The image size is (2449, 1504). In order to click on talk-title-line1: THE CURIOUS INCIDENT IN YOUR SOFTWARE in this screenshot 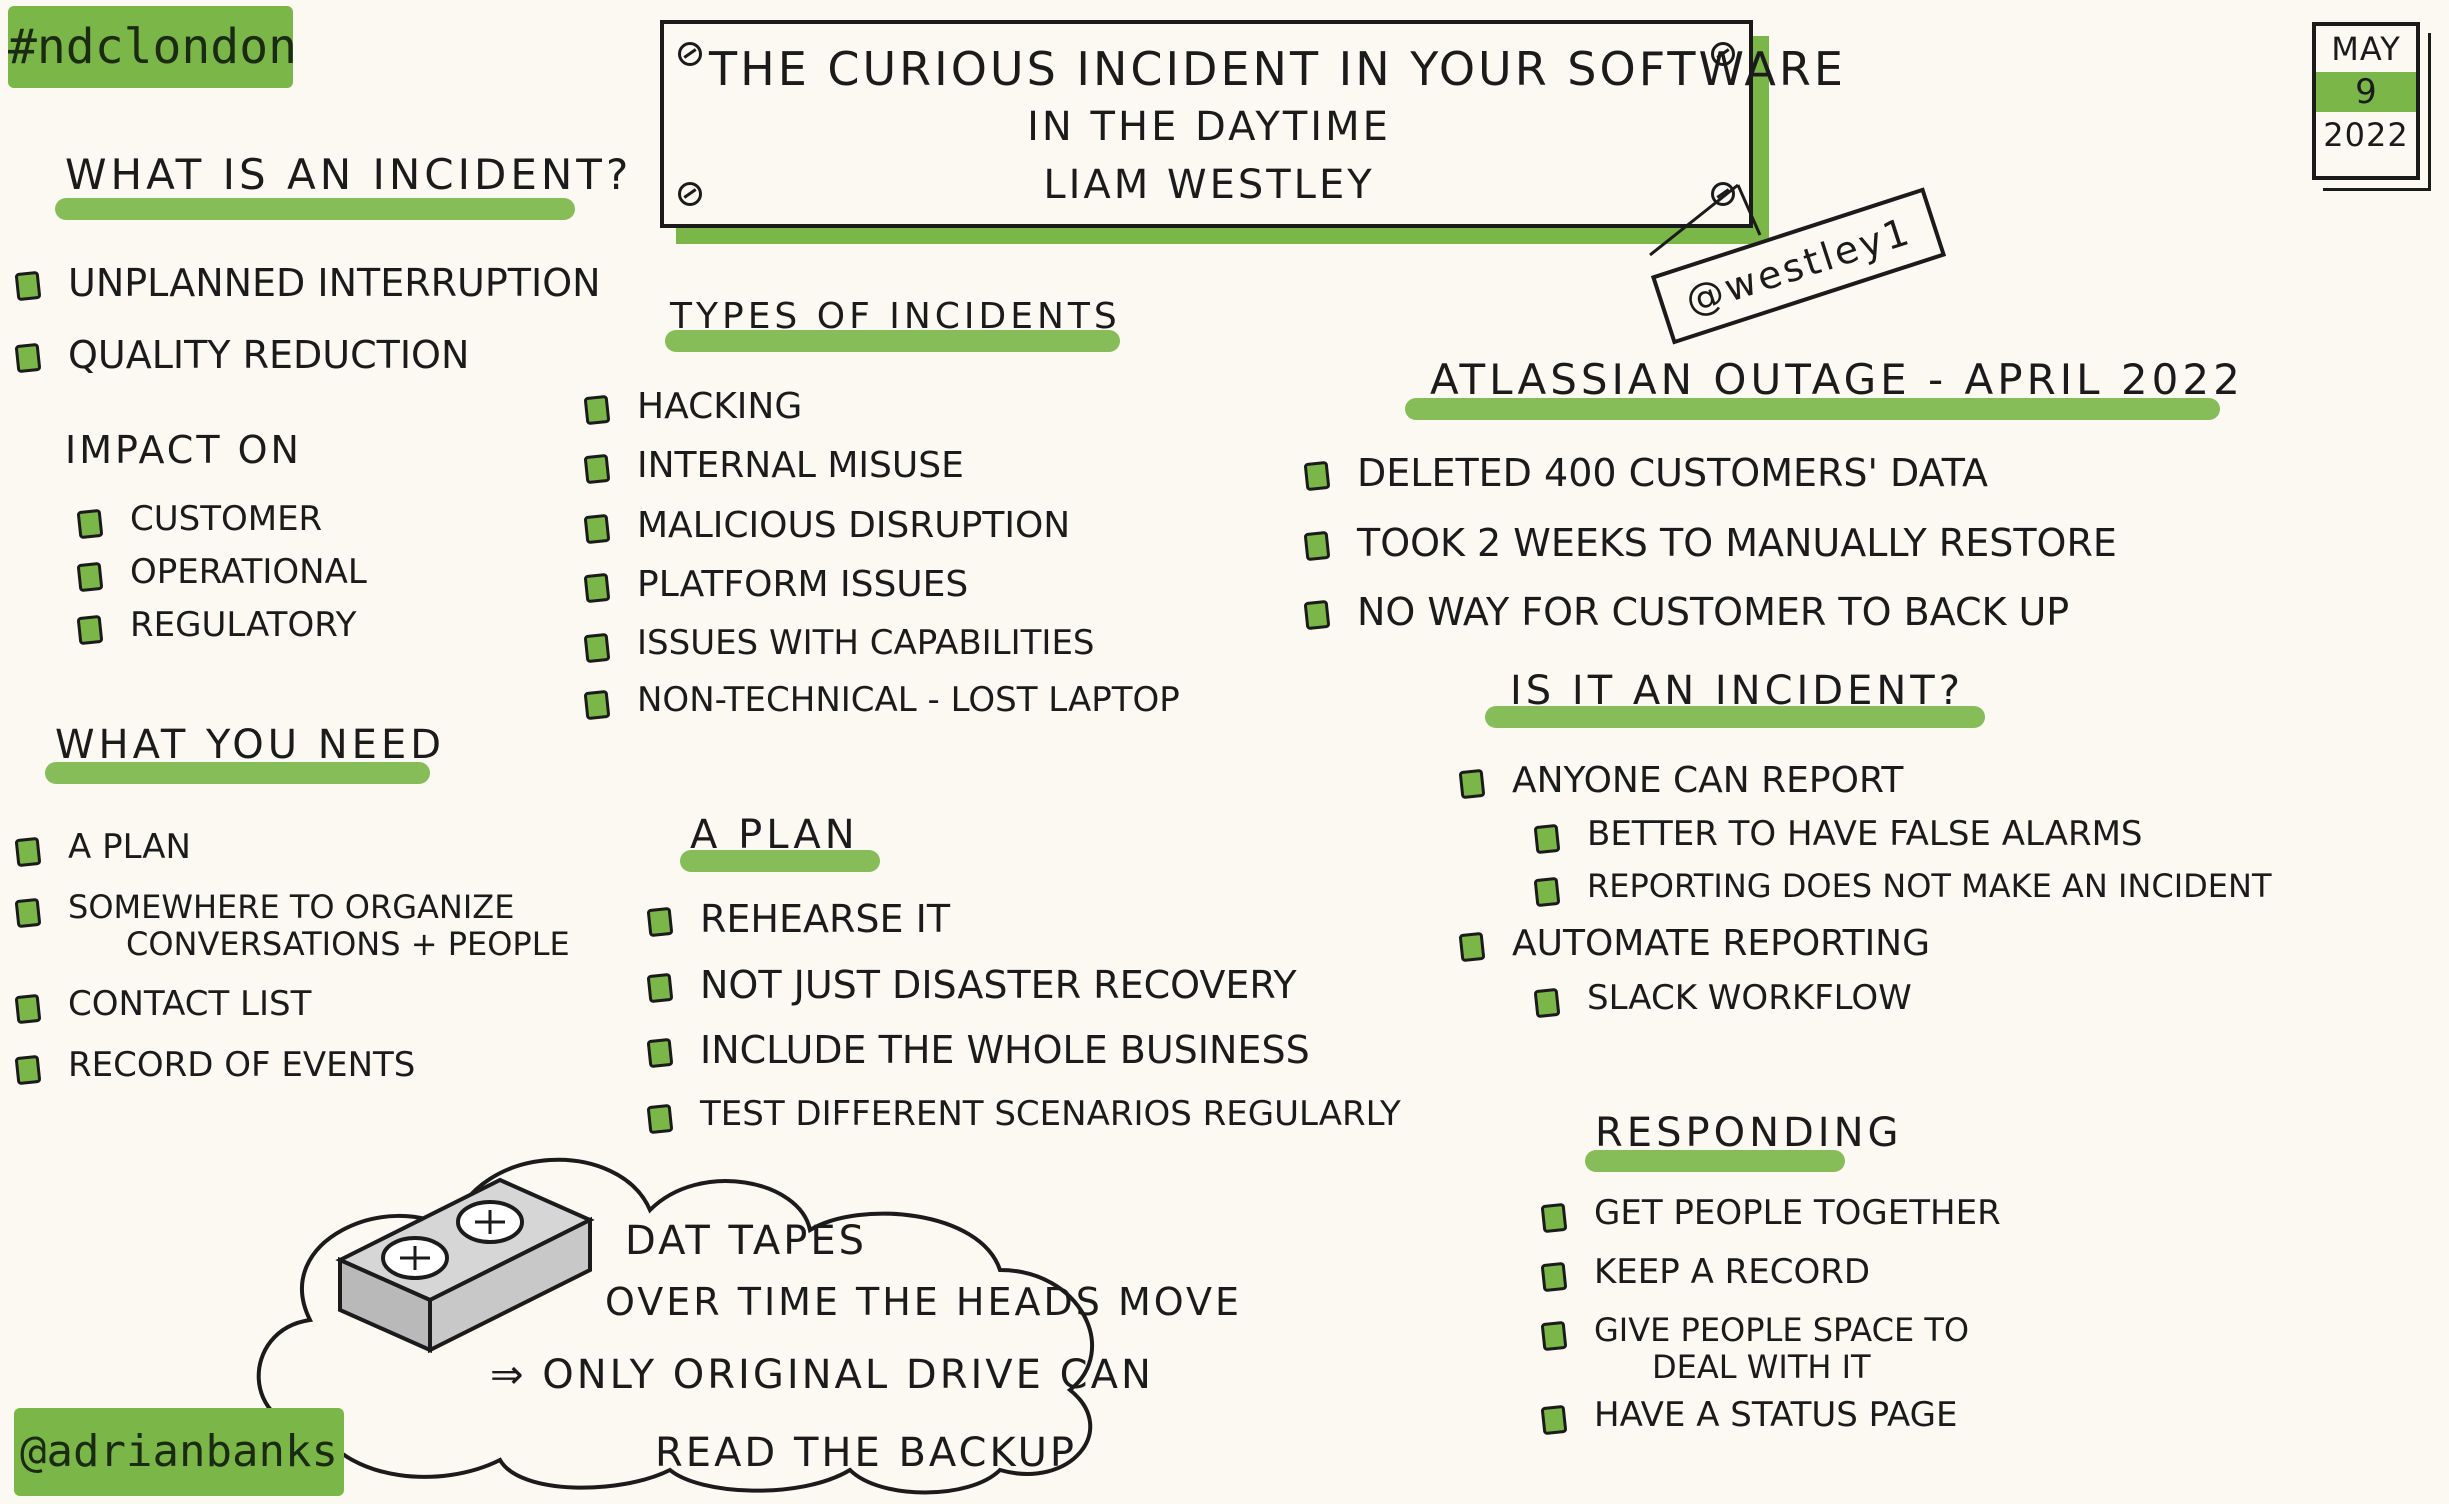, I will do `click(1277, 69)`.